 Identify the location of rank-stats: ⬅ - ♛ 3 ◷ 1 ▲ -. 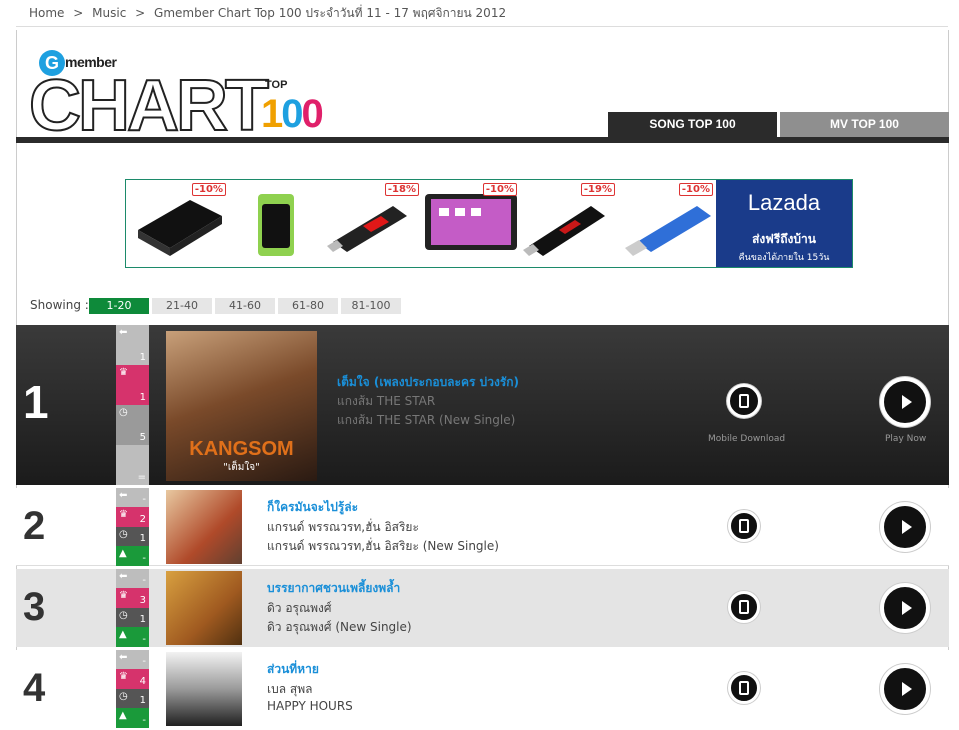
(132, 608).